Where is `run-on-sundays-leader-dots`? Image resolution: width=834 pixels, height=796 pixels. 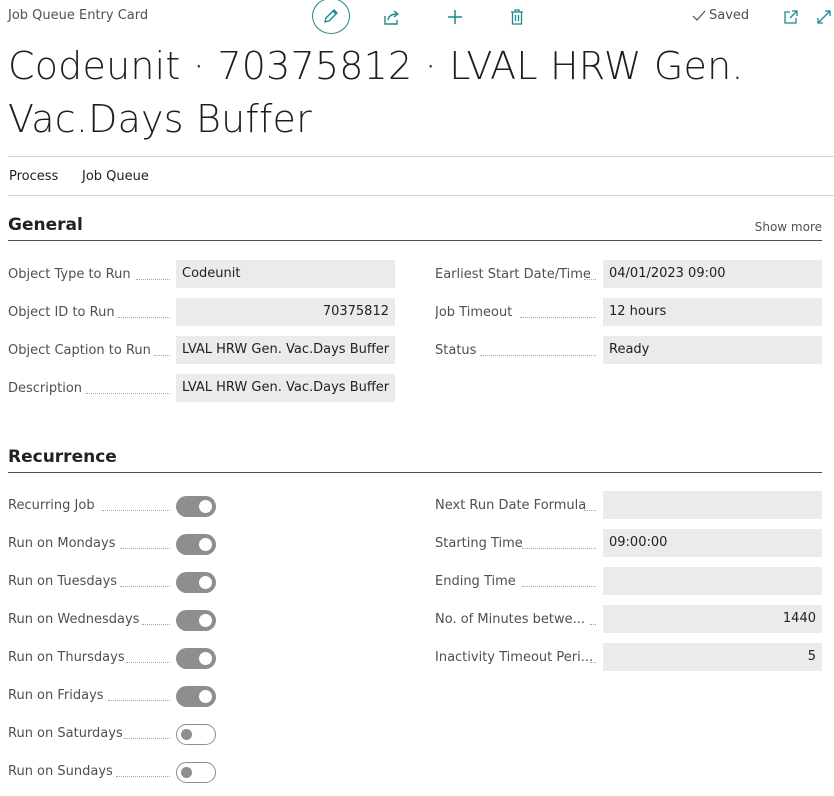
run-on-sundays-leader-dots is located at coordinates (143, 776).